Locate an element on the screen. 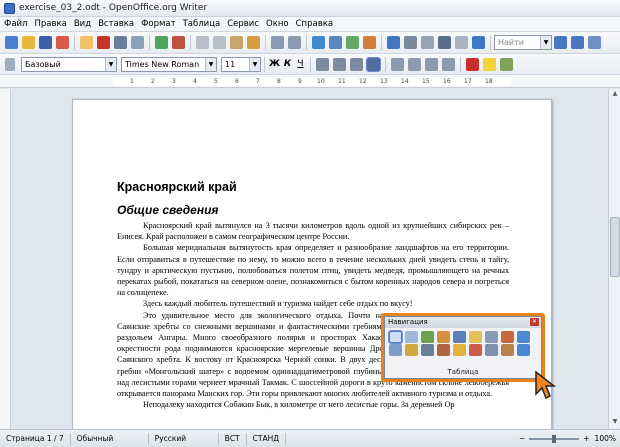  search-repeat-nav-icon is located at coordinates (491, 350).